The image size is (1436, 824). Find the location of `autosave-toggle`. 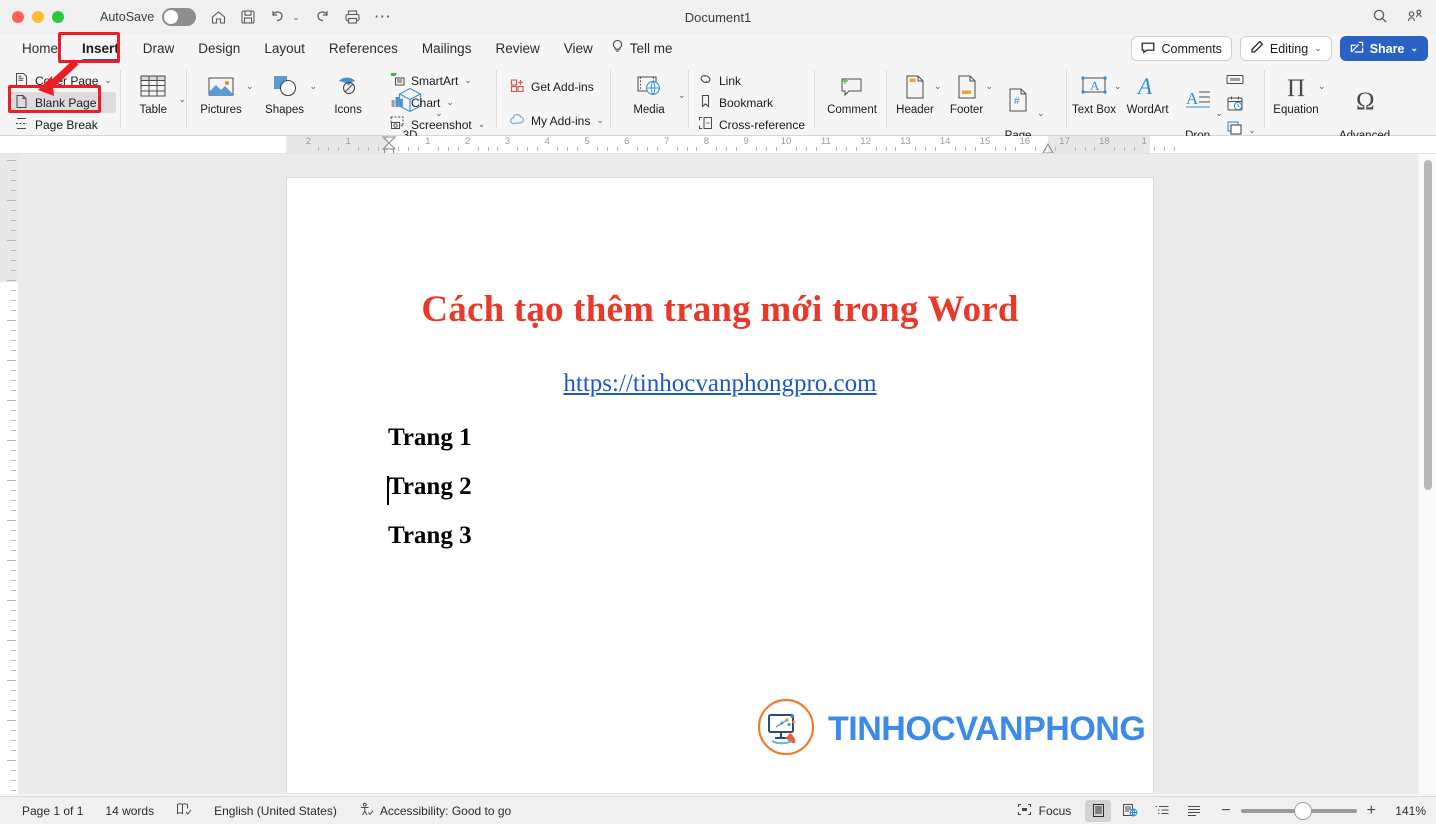

autosave-toggle is located at coordinates (179, 17).